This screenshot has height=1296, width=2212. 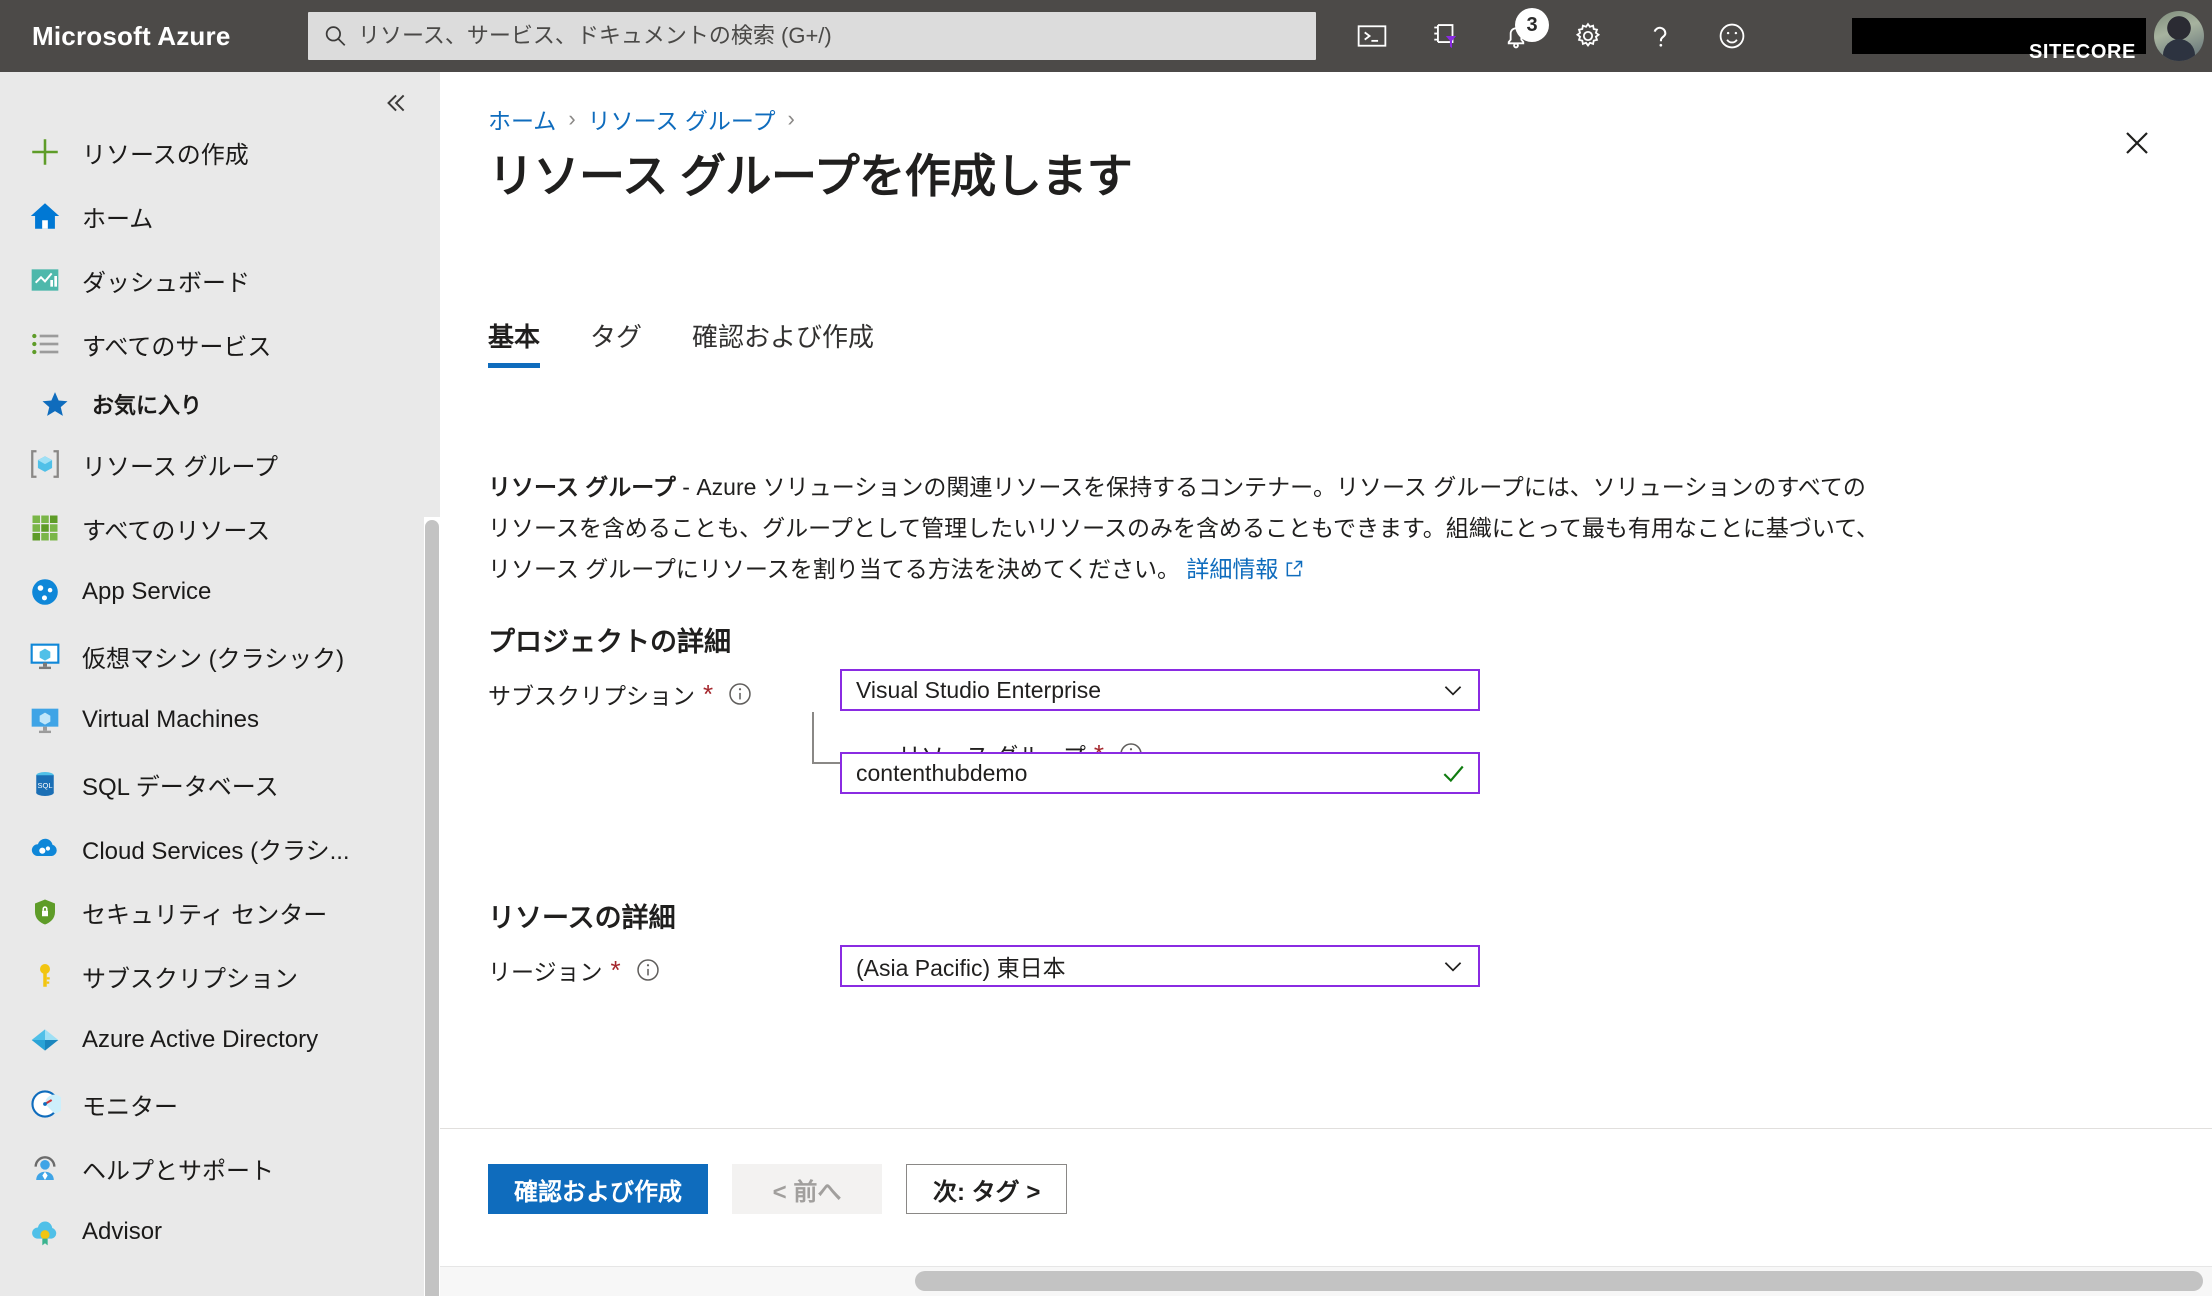 I want to click on topbar-icon-group: 3, so click(x=1552, y=36).